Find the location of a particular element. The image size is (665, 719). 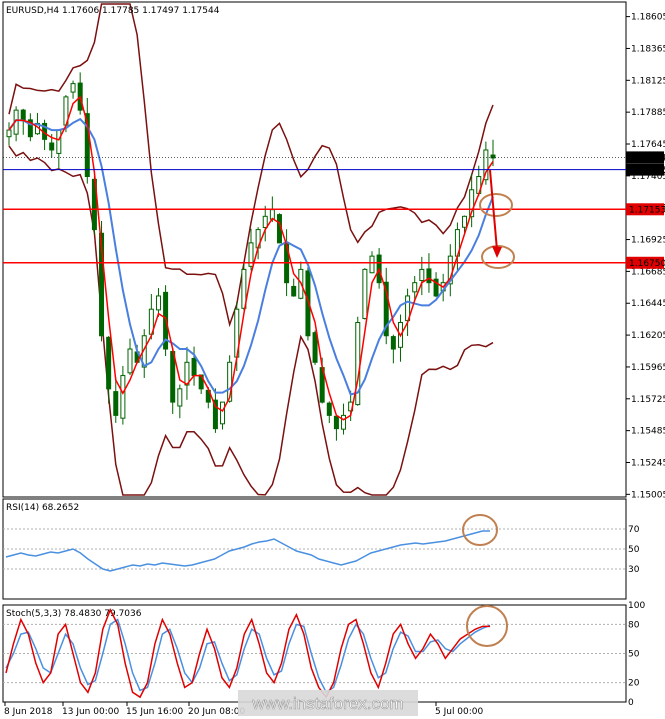

price-tick-label: 1.18605 is located at coordinates (648, 18).